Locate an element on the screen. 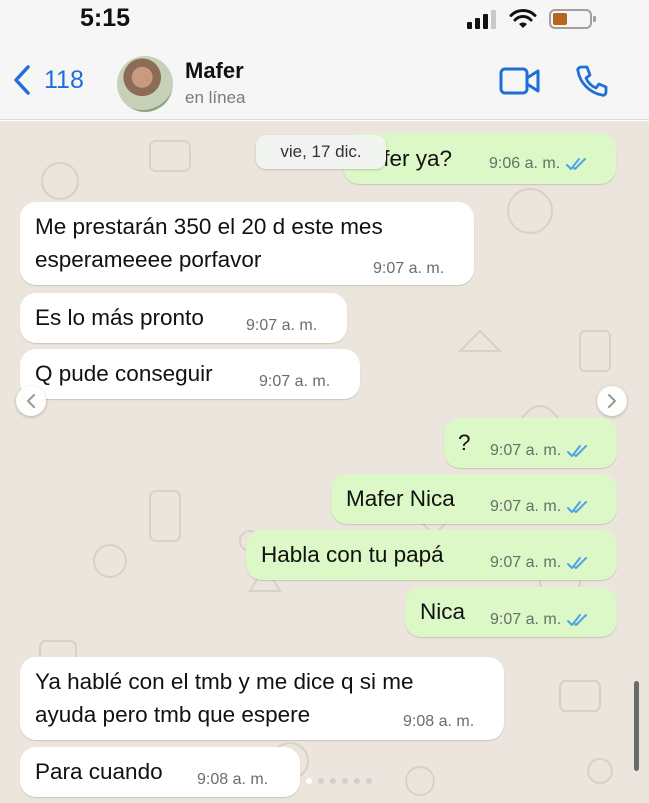 Image resolution: width=649 pixels, height=803 pixels. previous-arrow-button is located at coordinates (31, 401).